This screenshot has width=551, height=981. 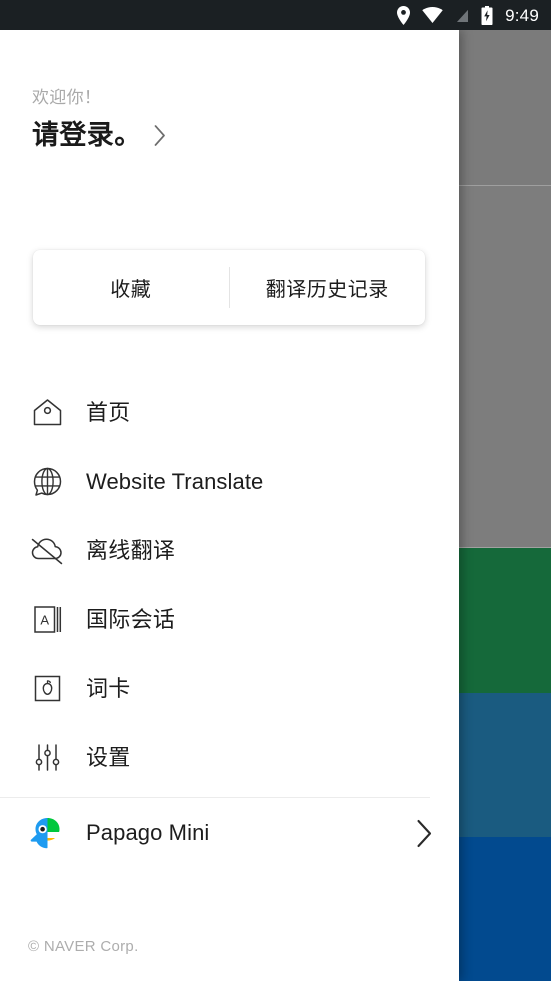 I want to click on quick-access-card: 收藏 翻译历史记录, so click(x=229, y=287).